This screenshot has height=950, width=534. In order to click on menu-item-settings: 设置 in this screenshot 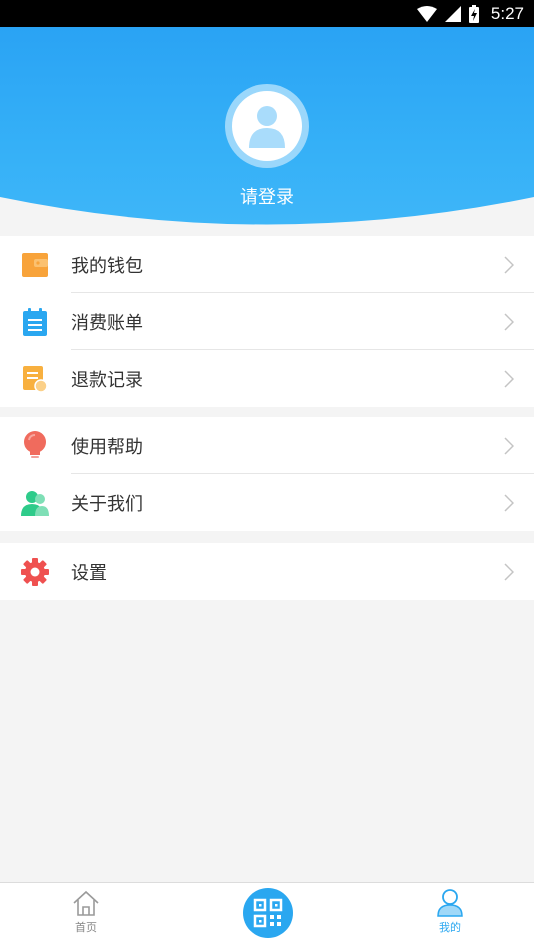, I will do `click(267, 571)`.